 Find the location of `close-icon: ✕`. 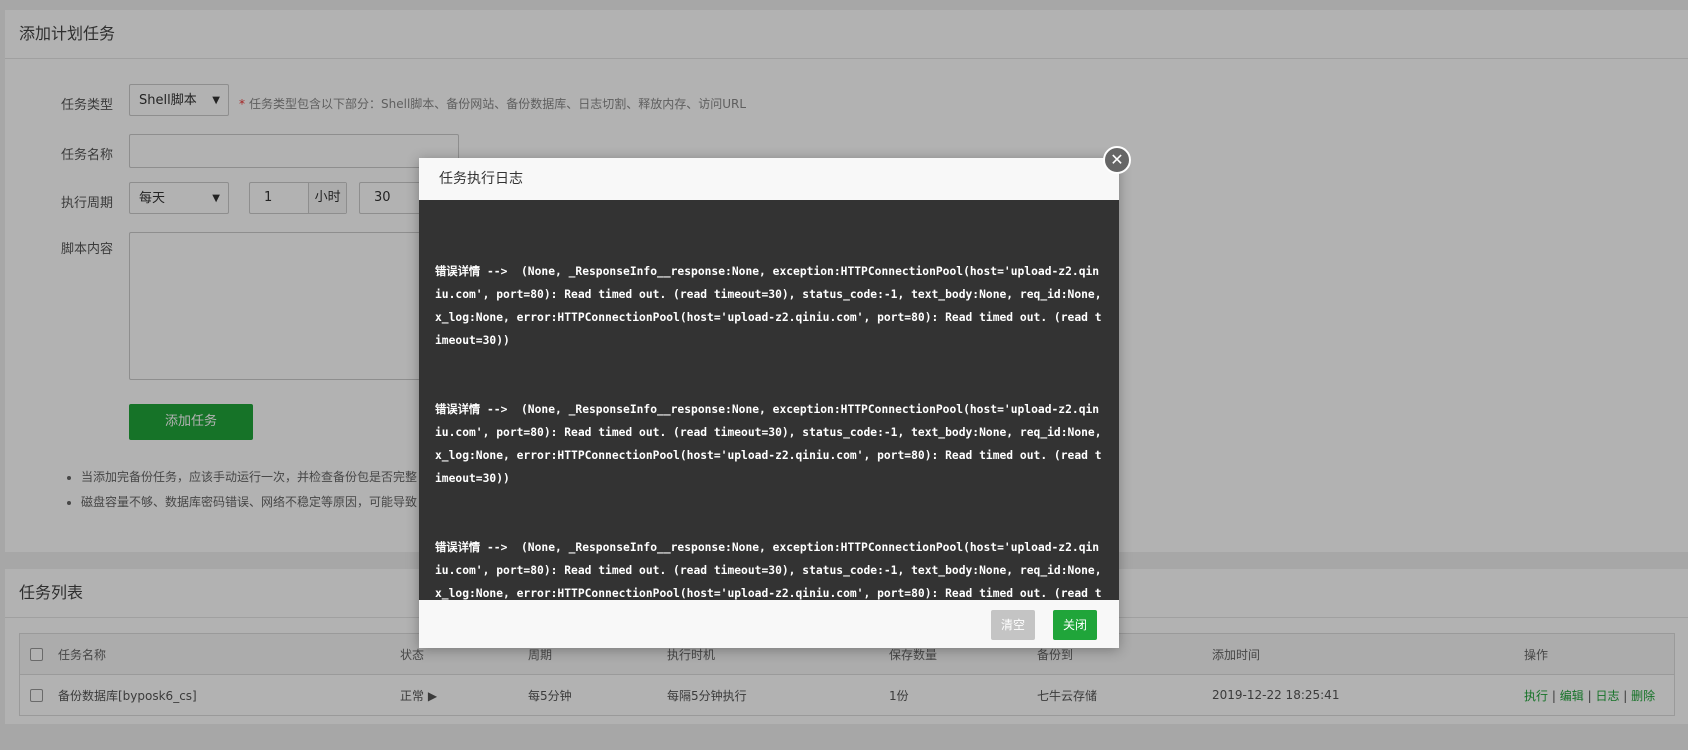

close-icon: ✕ is located at coordinates (1117, 160).